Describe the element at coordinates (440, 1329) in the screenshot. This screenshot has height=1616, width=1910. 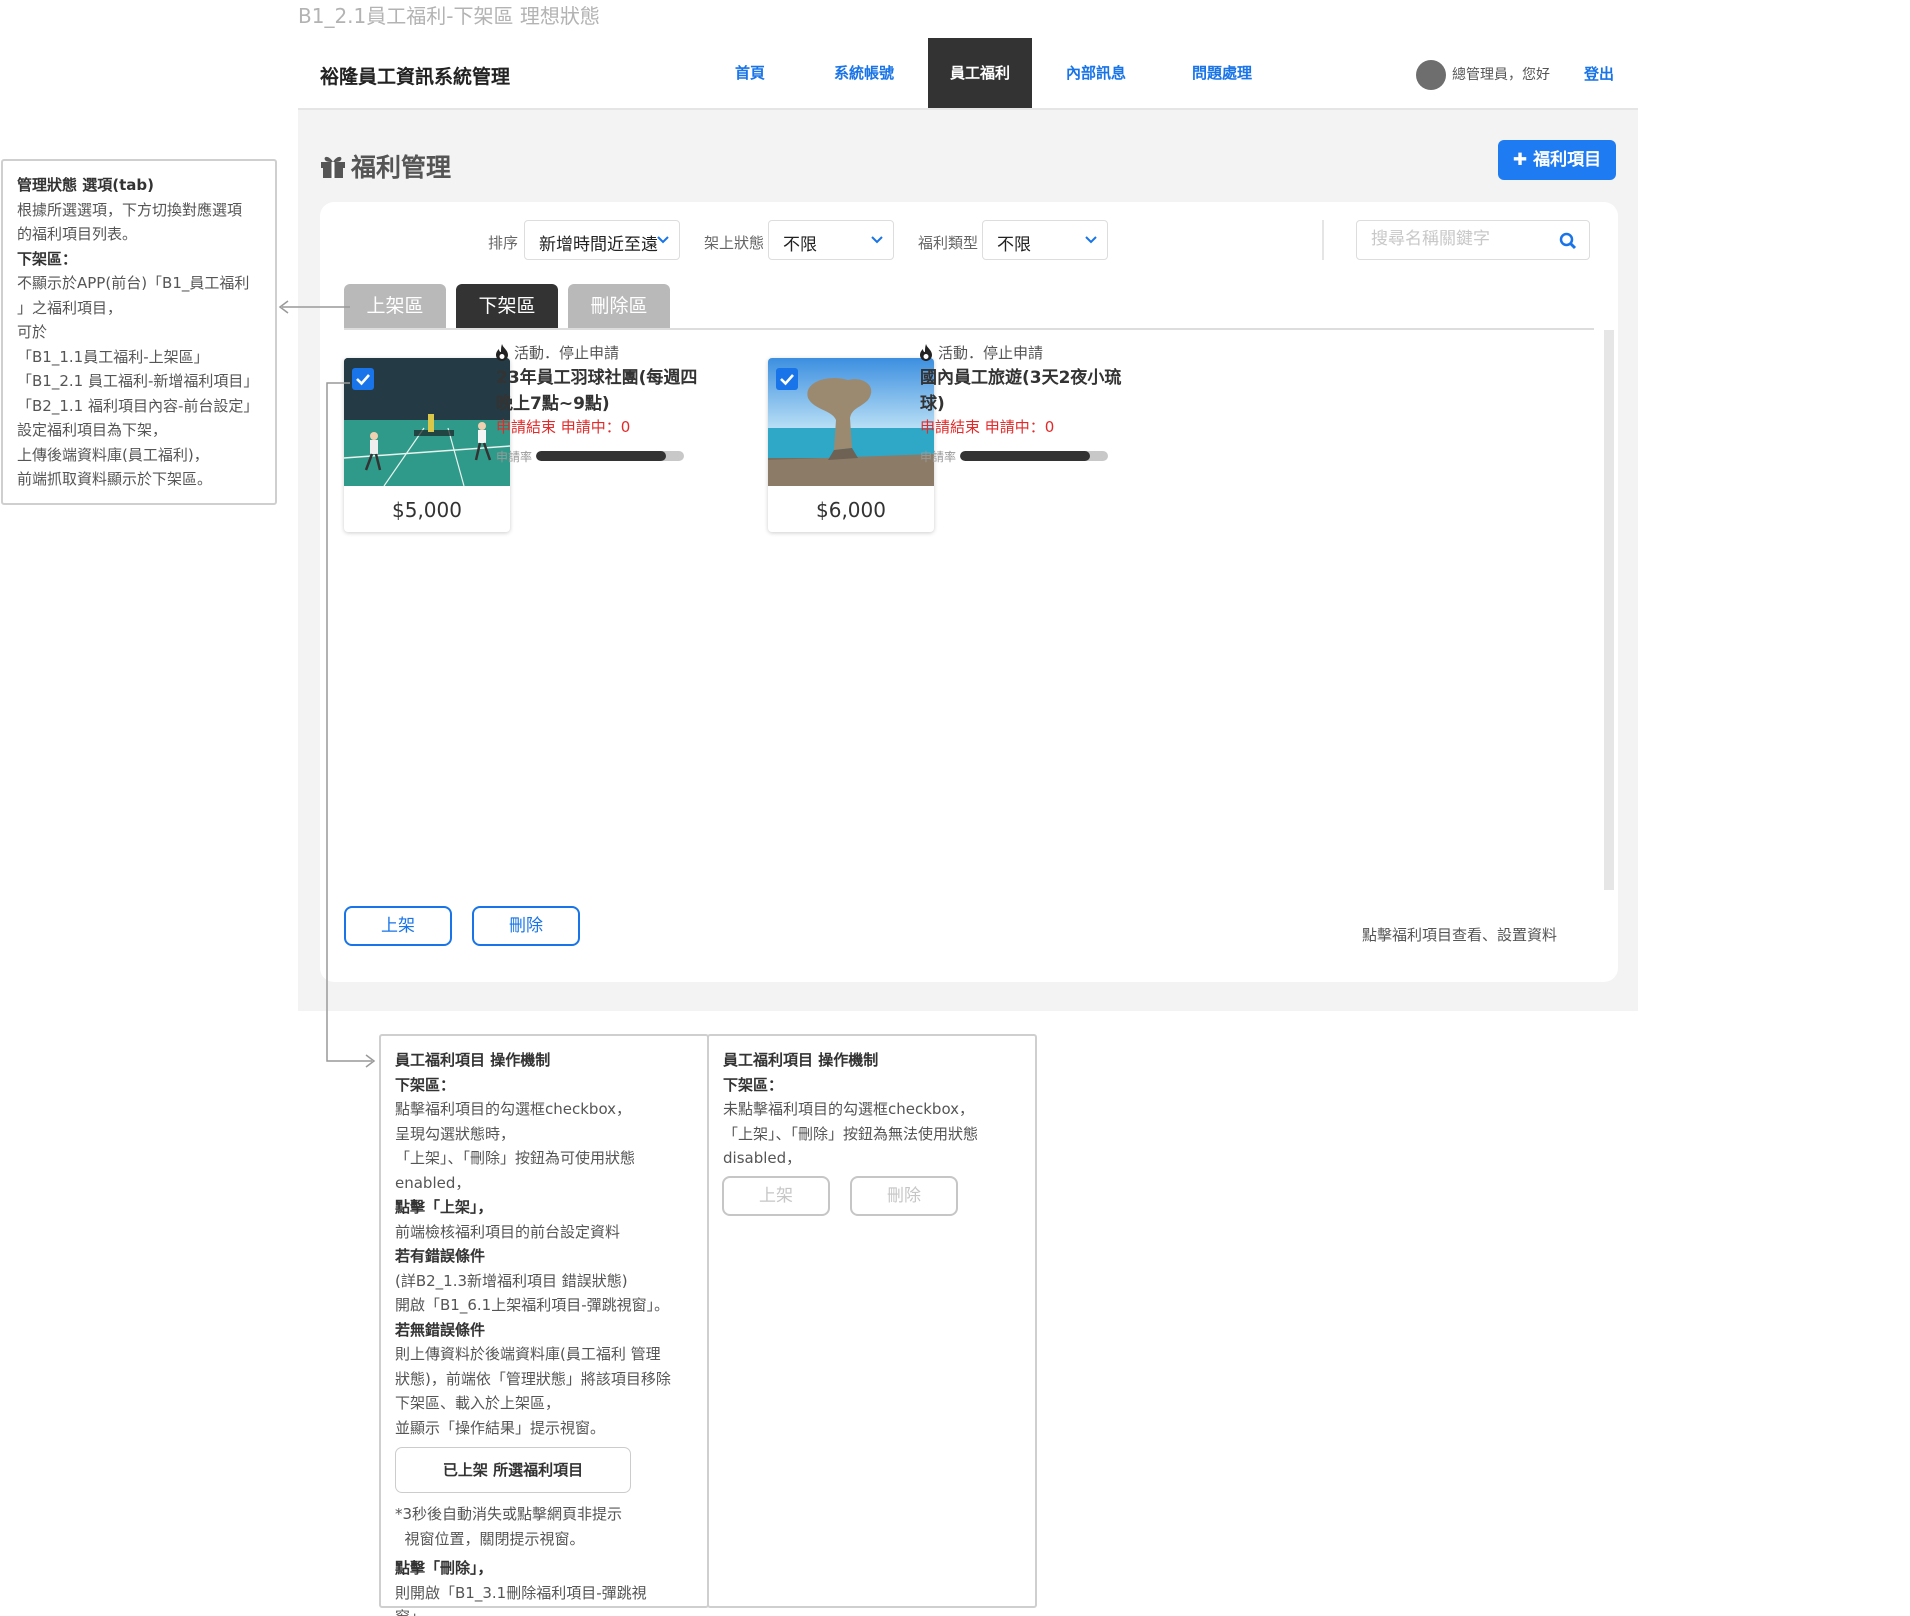
I see `note-subtitle: 若無錯誤條件` at that location.